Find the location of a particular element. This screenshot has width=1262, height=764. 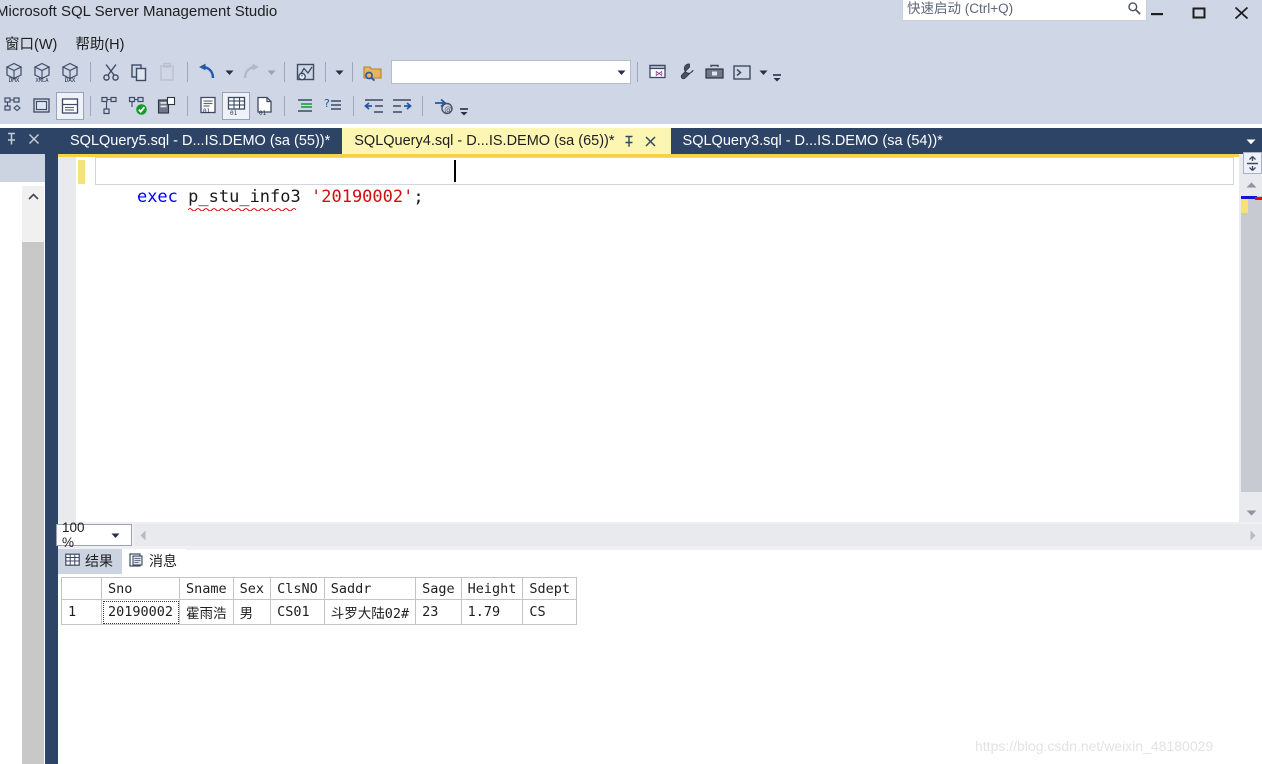

command-prompt-button is located at coordinates (742, 72).